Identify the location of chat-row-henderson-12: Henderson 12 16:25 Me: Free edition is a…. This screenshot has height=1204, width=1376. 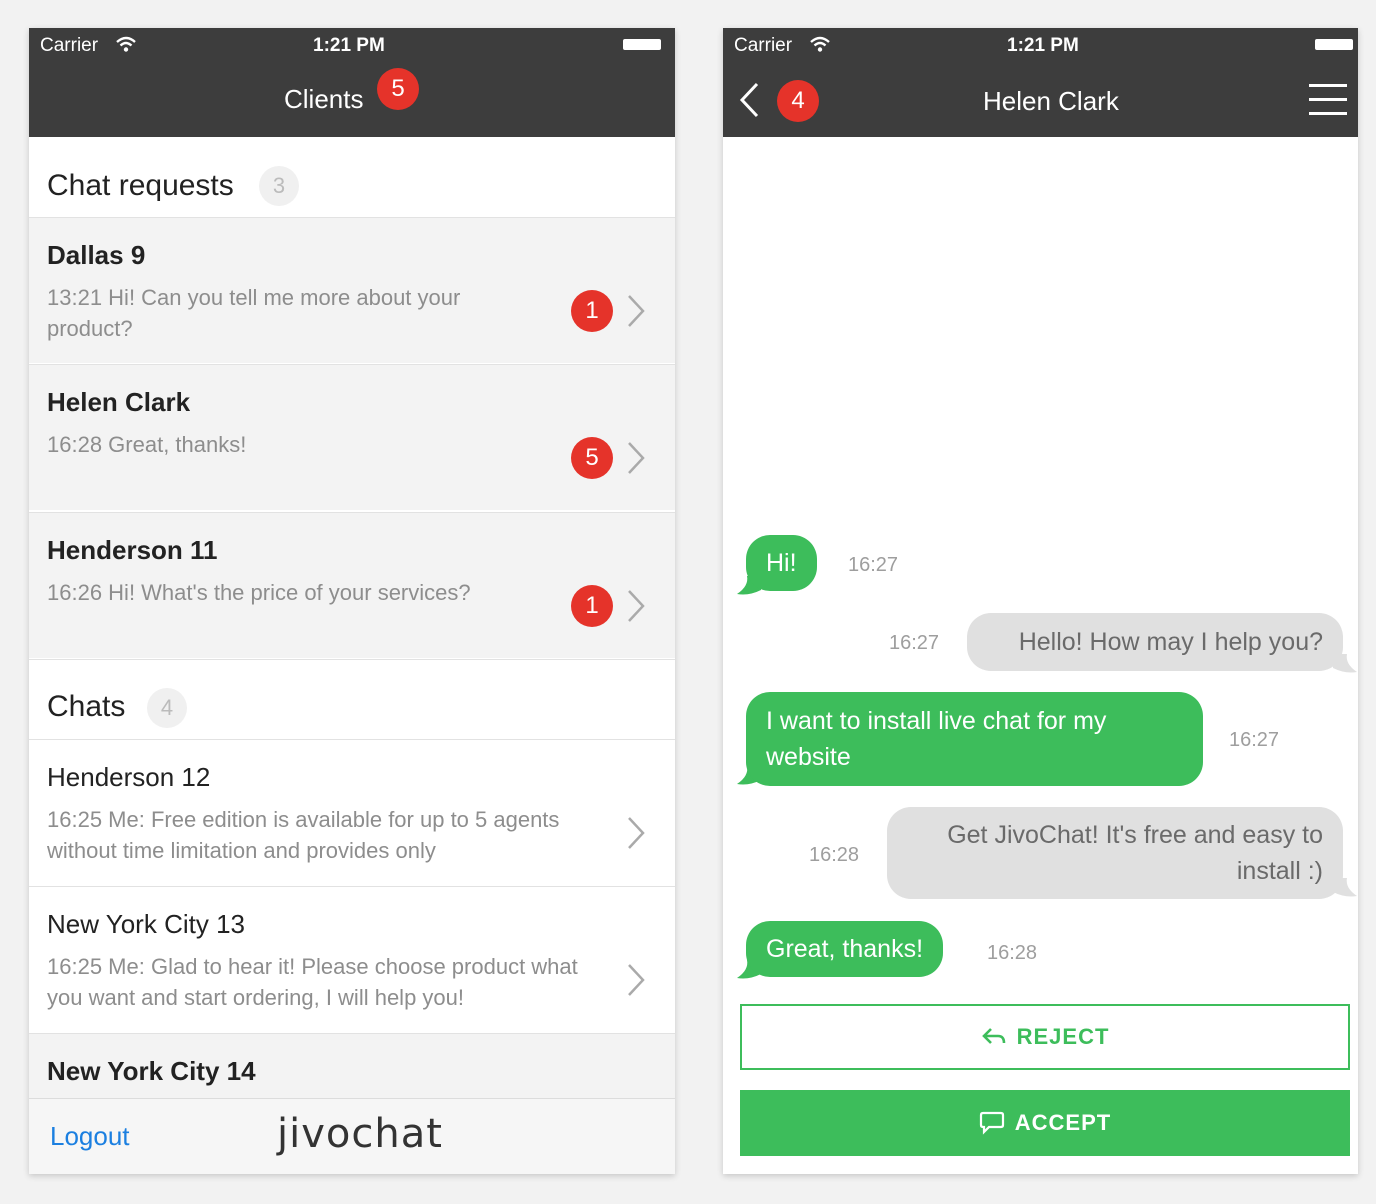
(352, 812).